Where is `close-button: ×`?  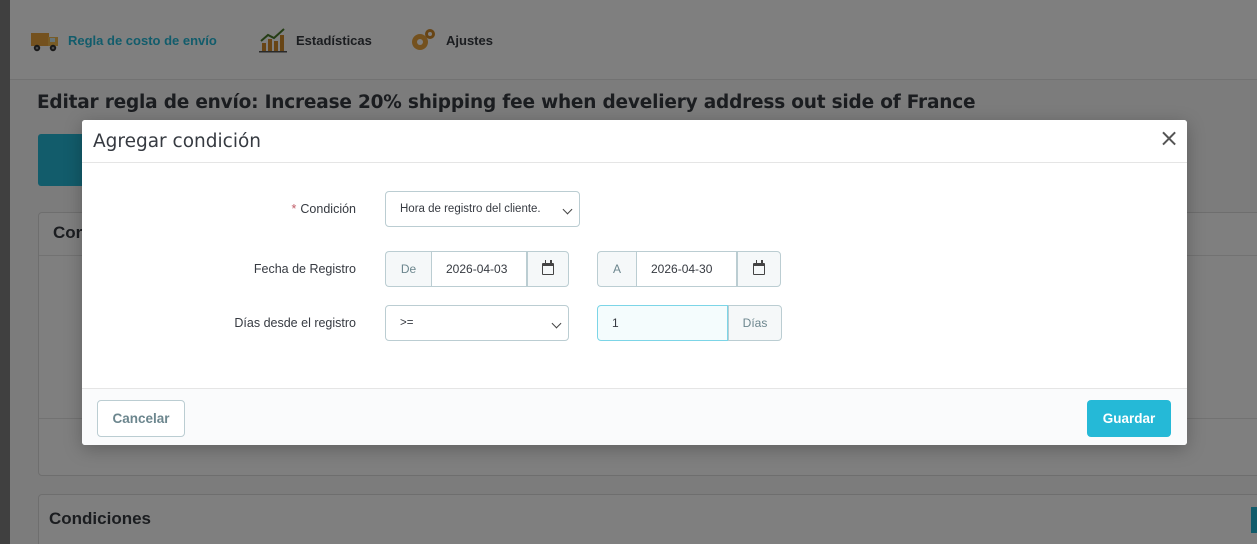
close-button: × is located at coordinates (1169, 138).